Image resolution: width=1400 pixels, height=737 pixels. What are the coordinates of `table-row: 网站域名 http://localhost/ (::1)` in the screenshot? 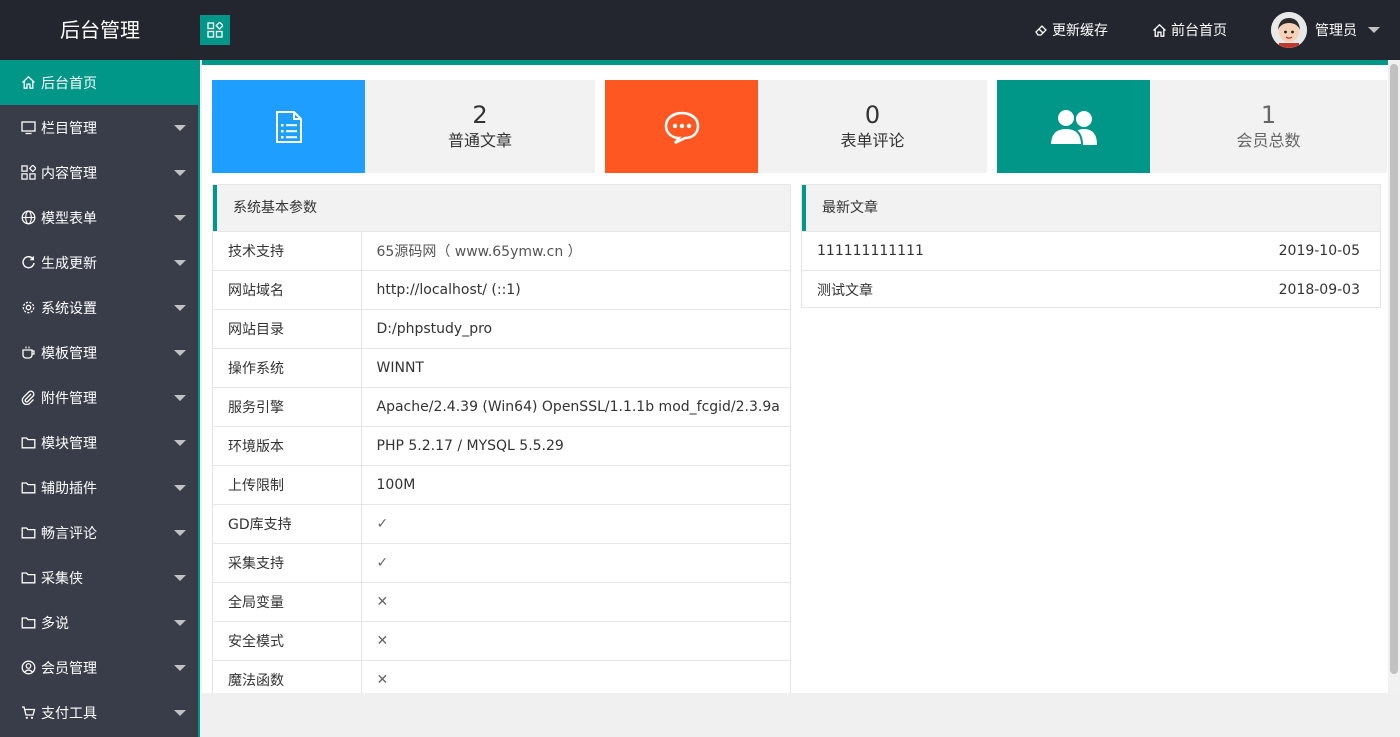 It's located at (501, 290).